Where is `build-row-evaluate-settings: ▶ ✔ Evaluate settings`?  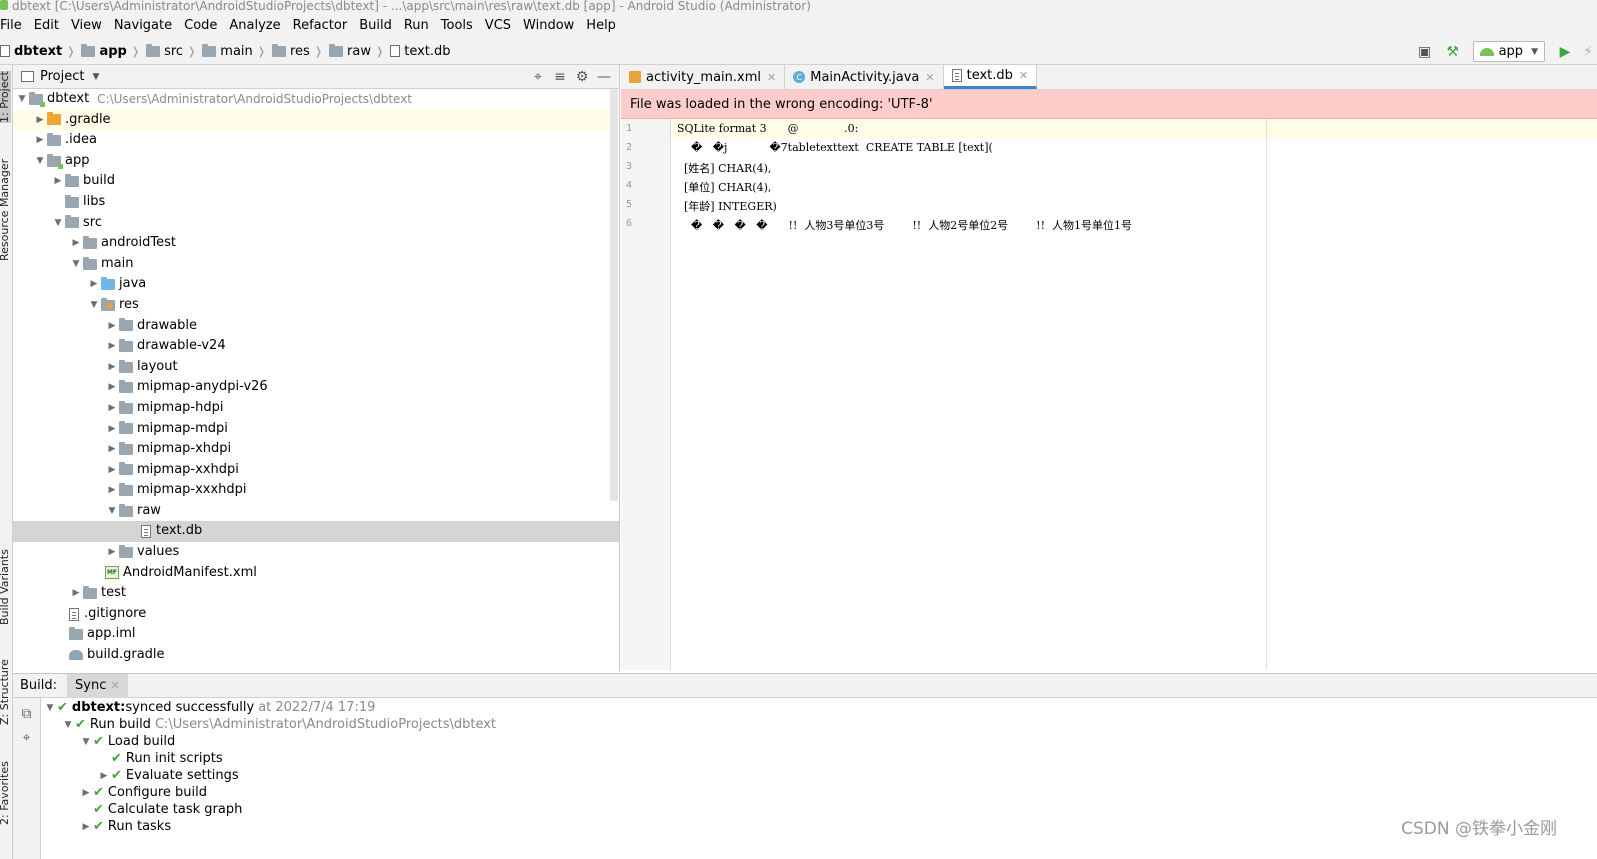 build-row-evaluate-settings: ▶ ✔ Evaluate settings is located at coordinates (168, 776).